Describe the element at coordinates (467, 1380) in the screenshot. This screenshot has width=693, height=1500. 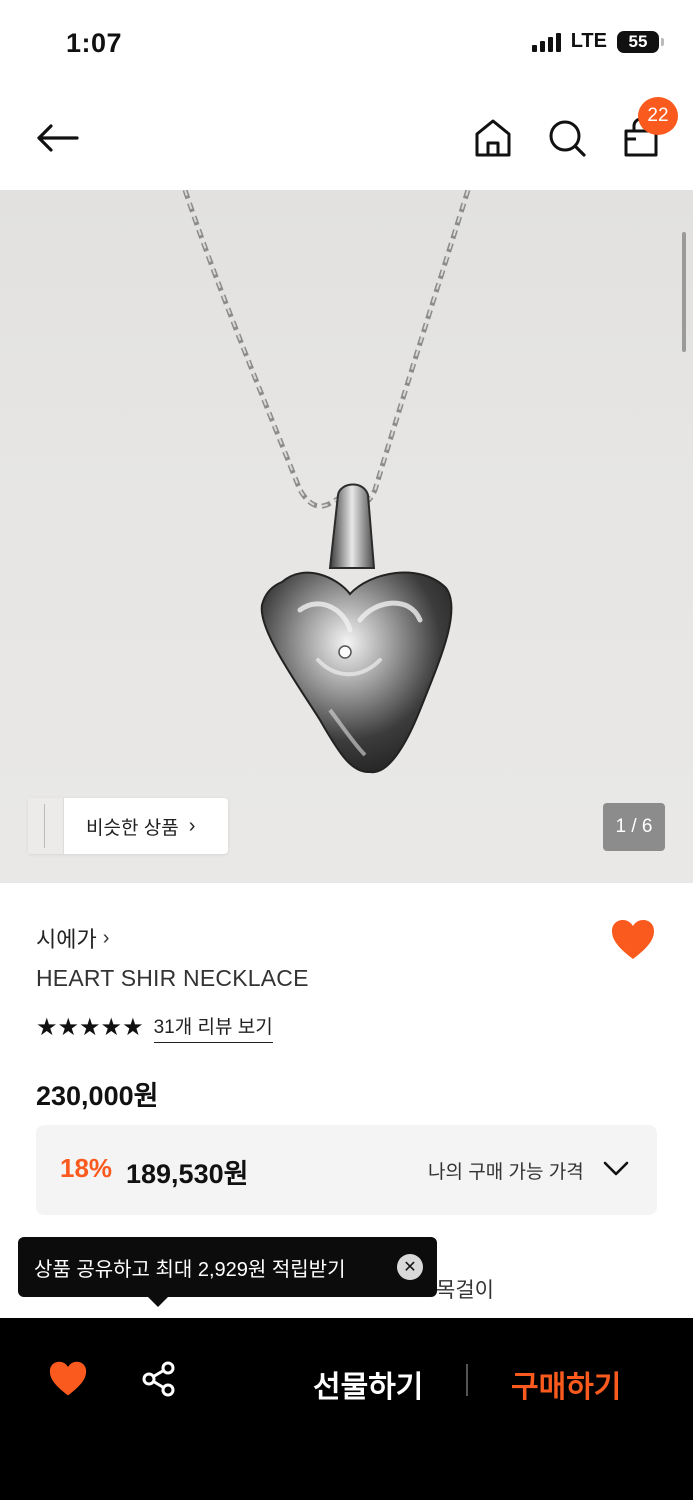
I see `divider` at that location.